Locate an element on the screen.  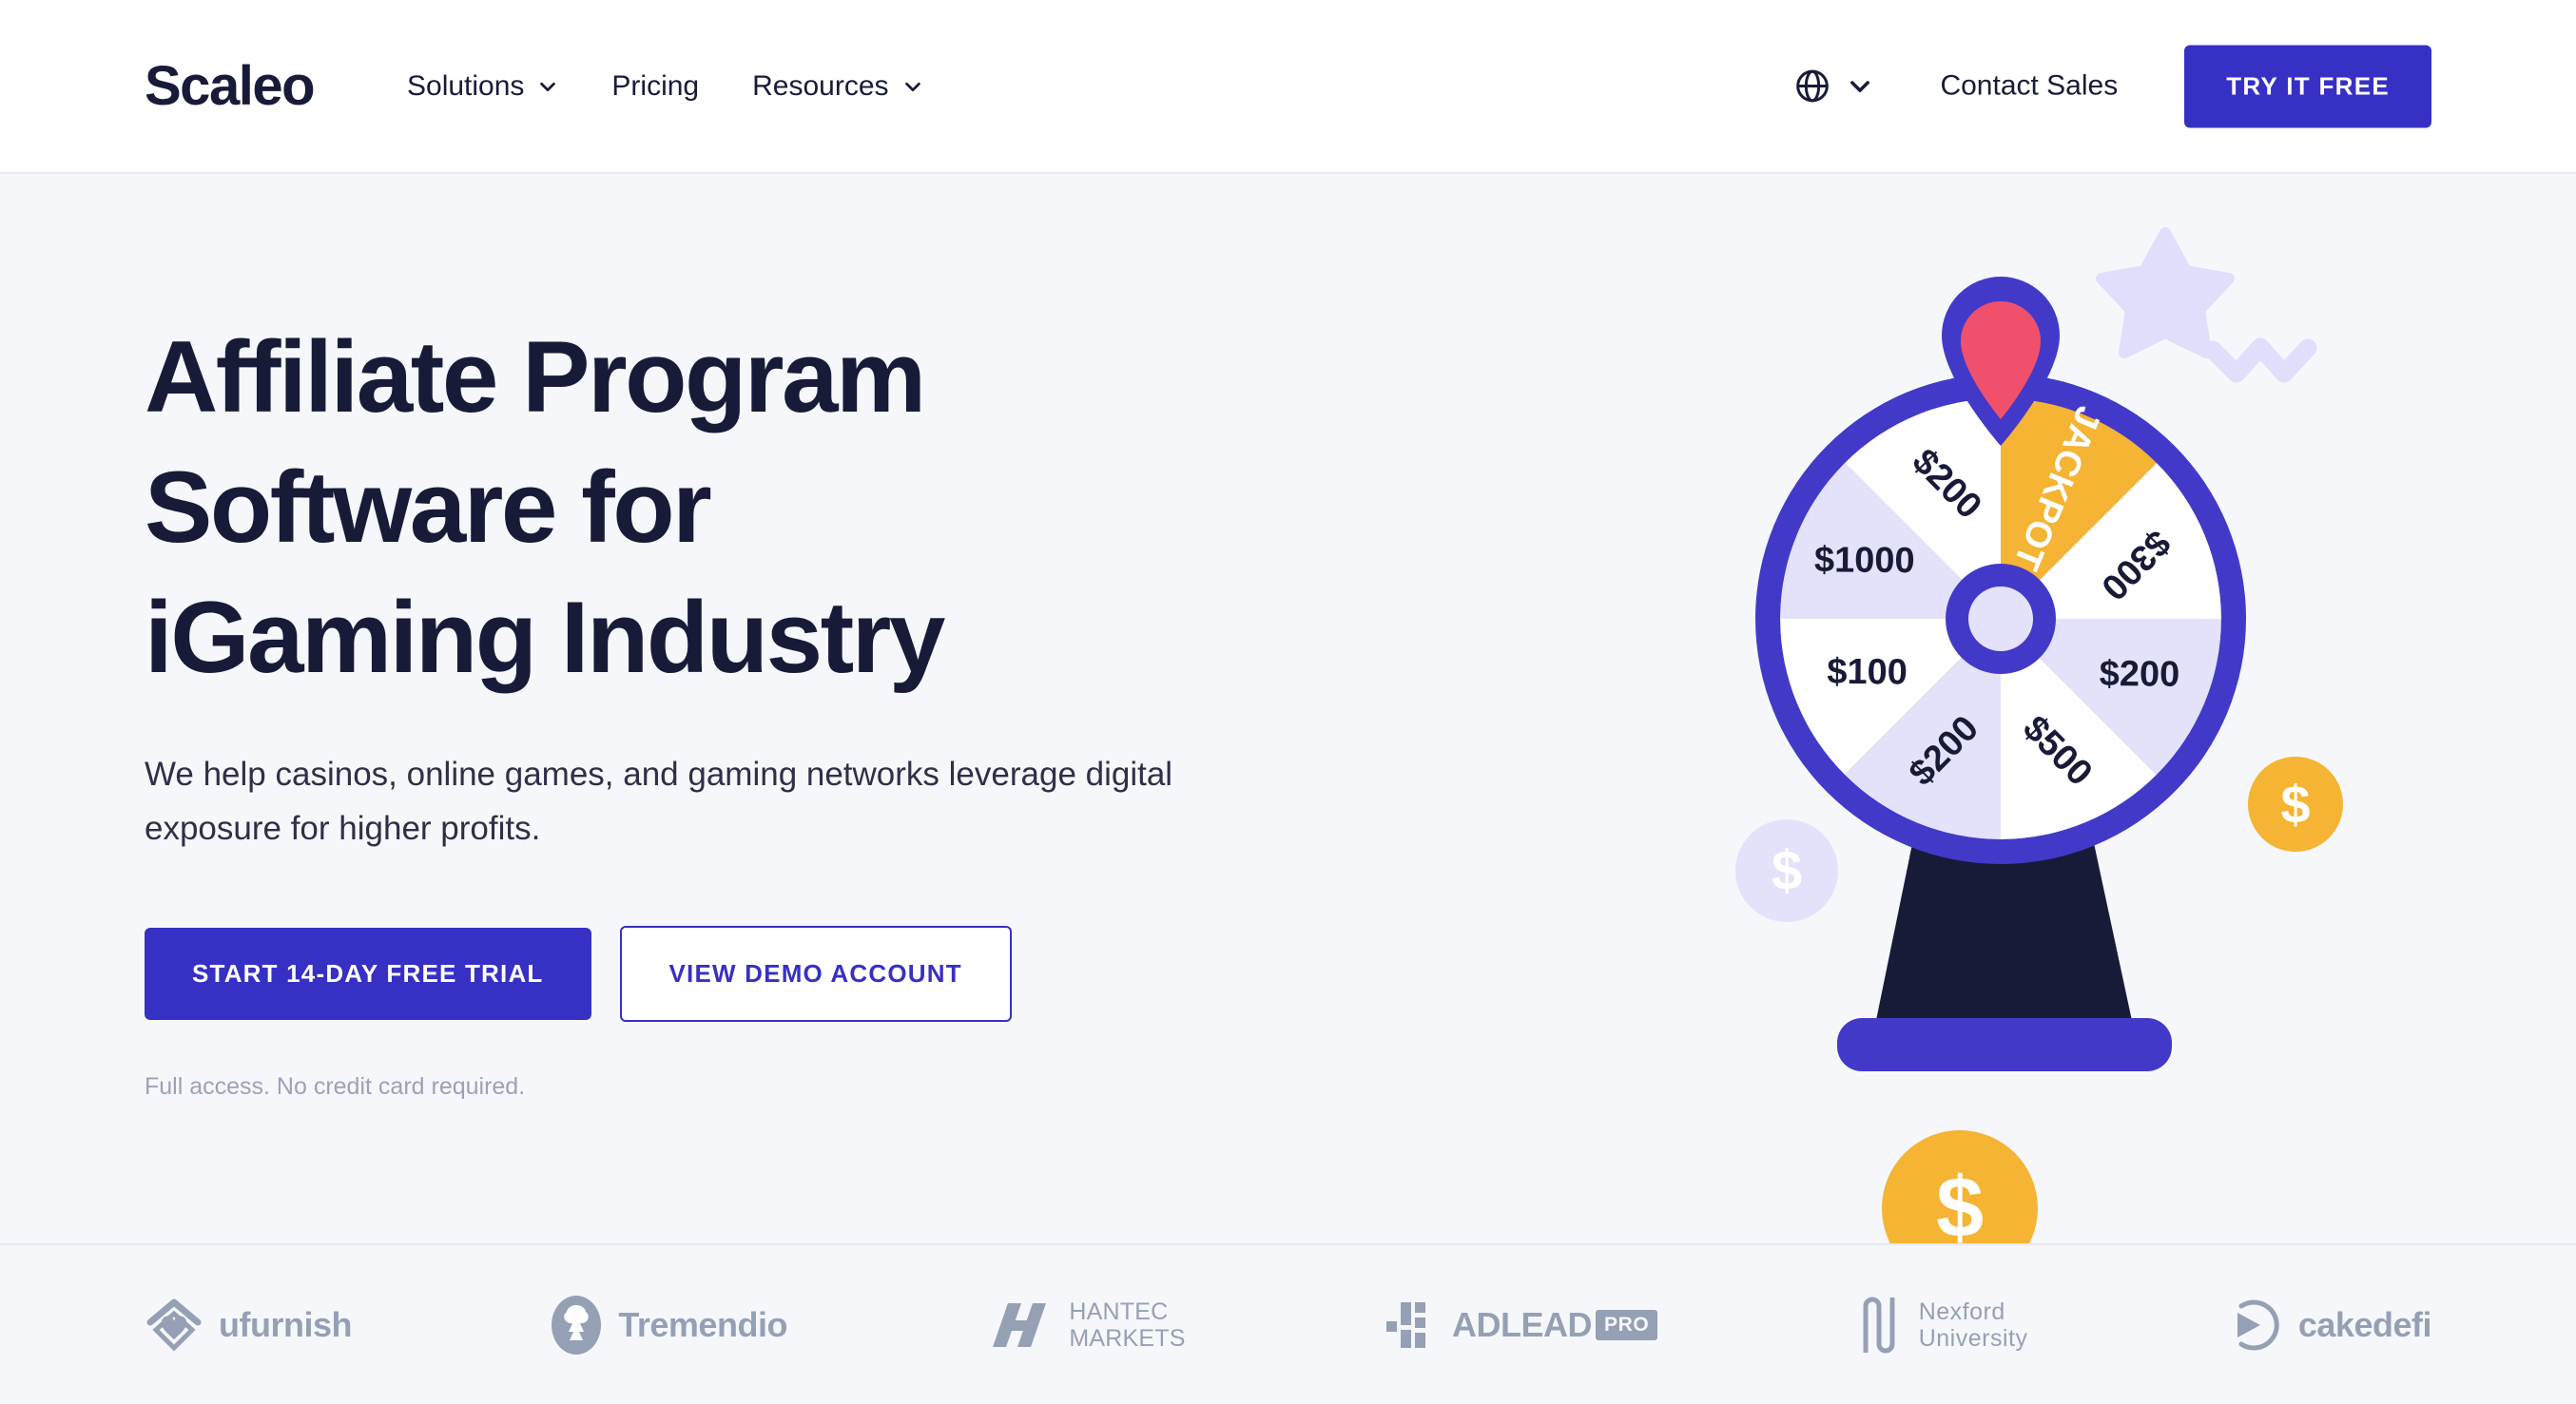
client-logo-cakedefi: cakedefi is located at coordinates (2328, 1325).